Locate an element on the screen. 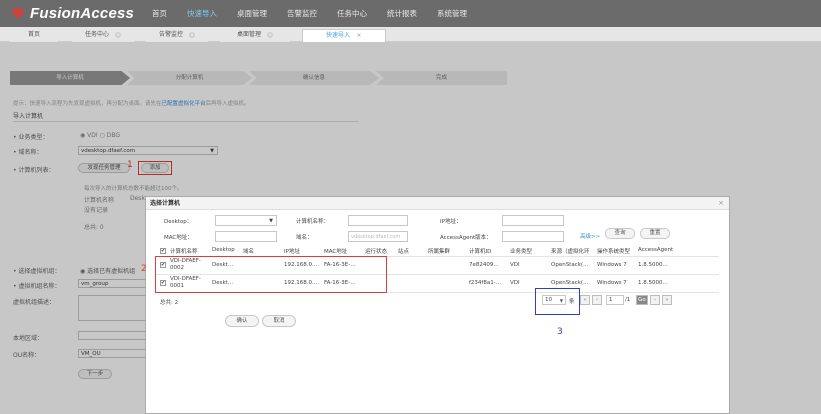 Image resolution: width=821 pixels, height=414 pixels. query-button: 查询 is located at coordinates (620, 233).